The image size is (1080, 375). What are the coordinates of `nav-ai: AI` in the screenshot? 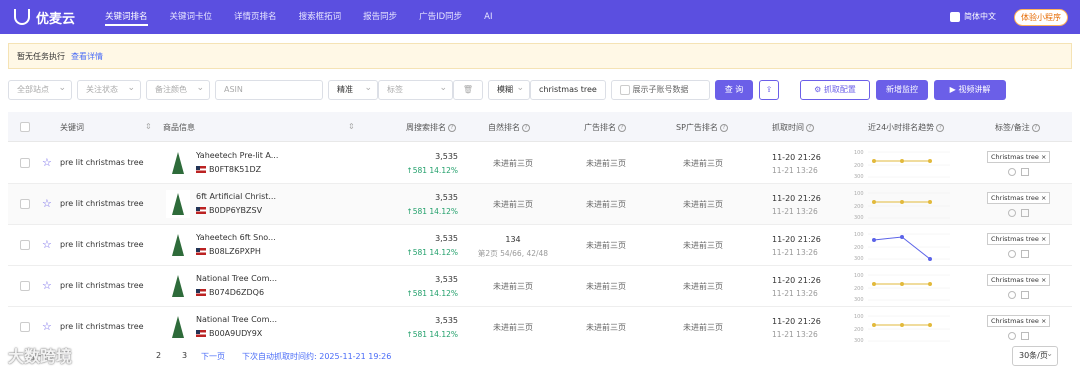 It's located at (488, 17).